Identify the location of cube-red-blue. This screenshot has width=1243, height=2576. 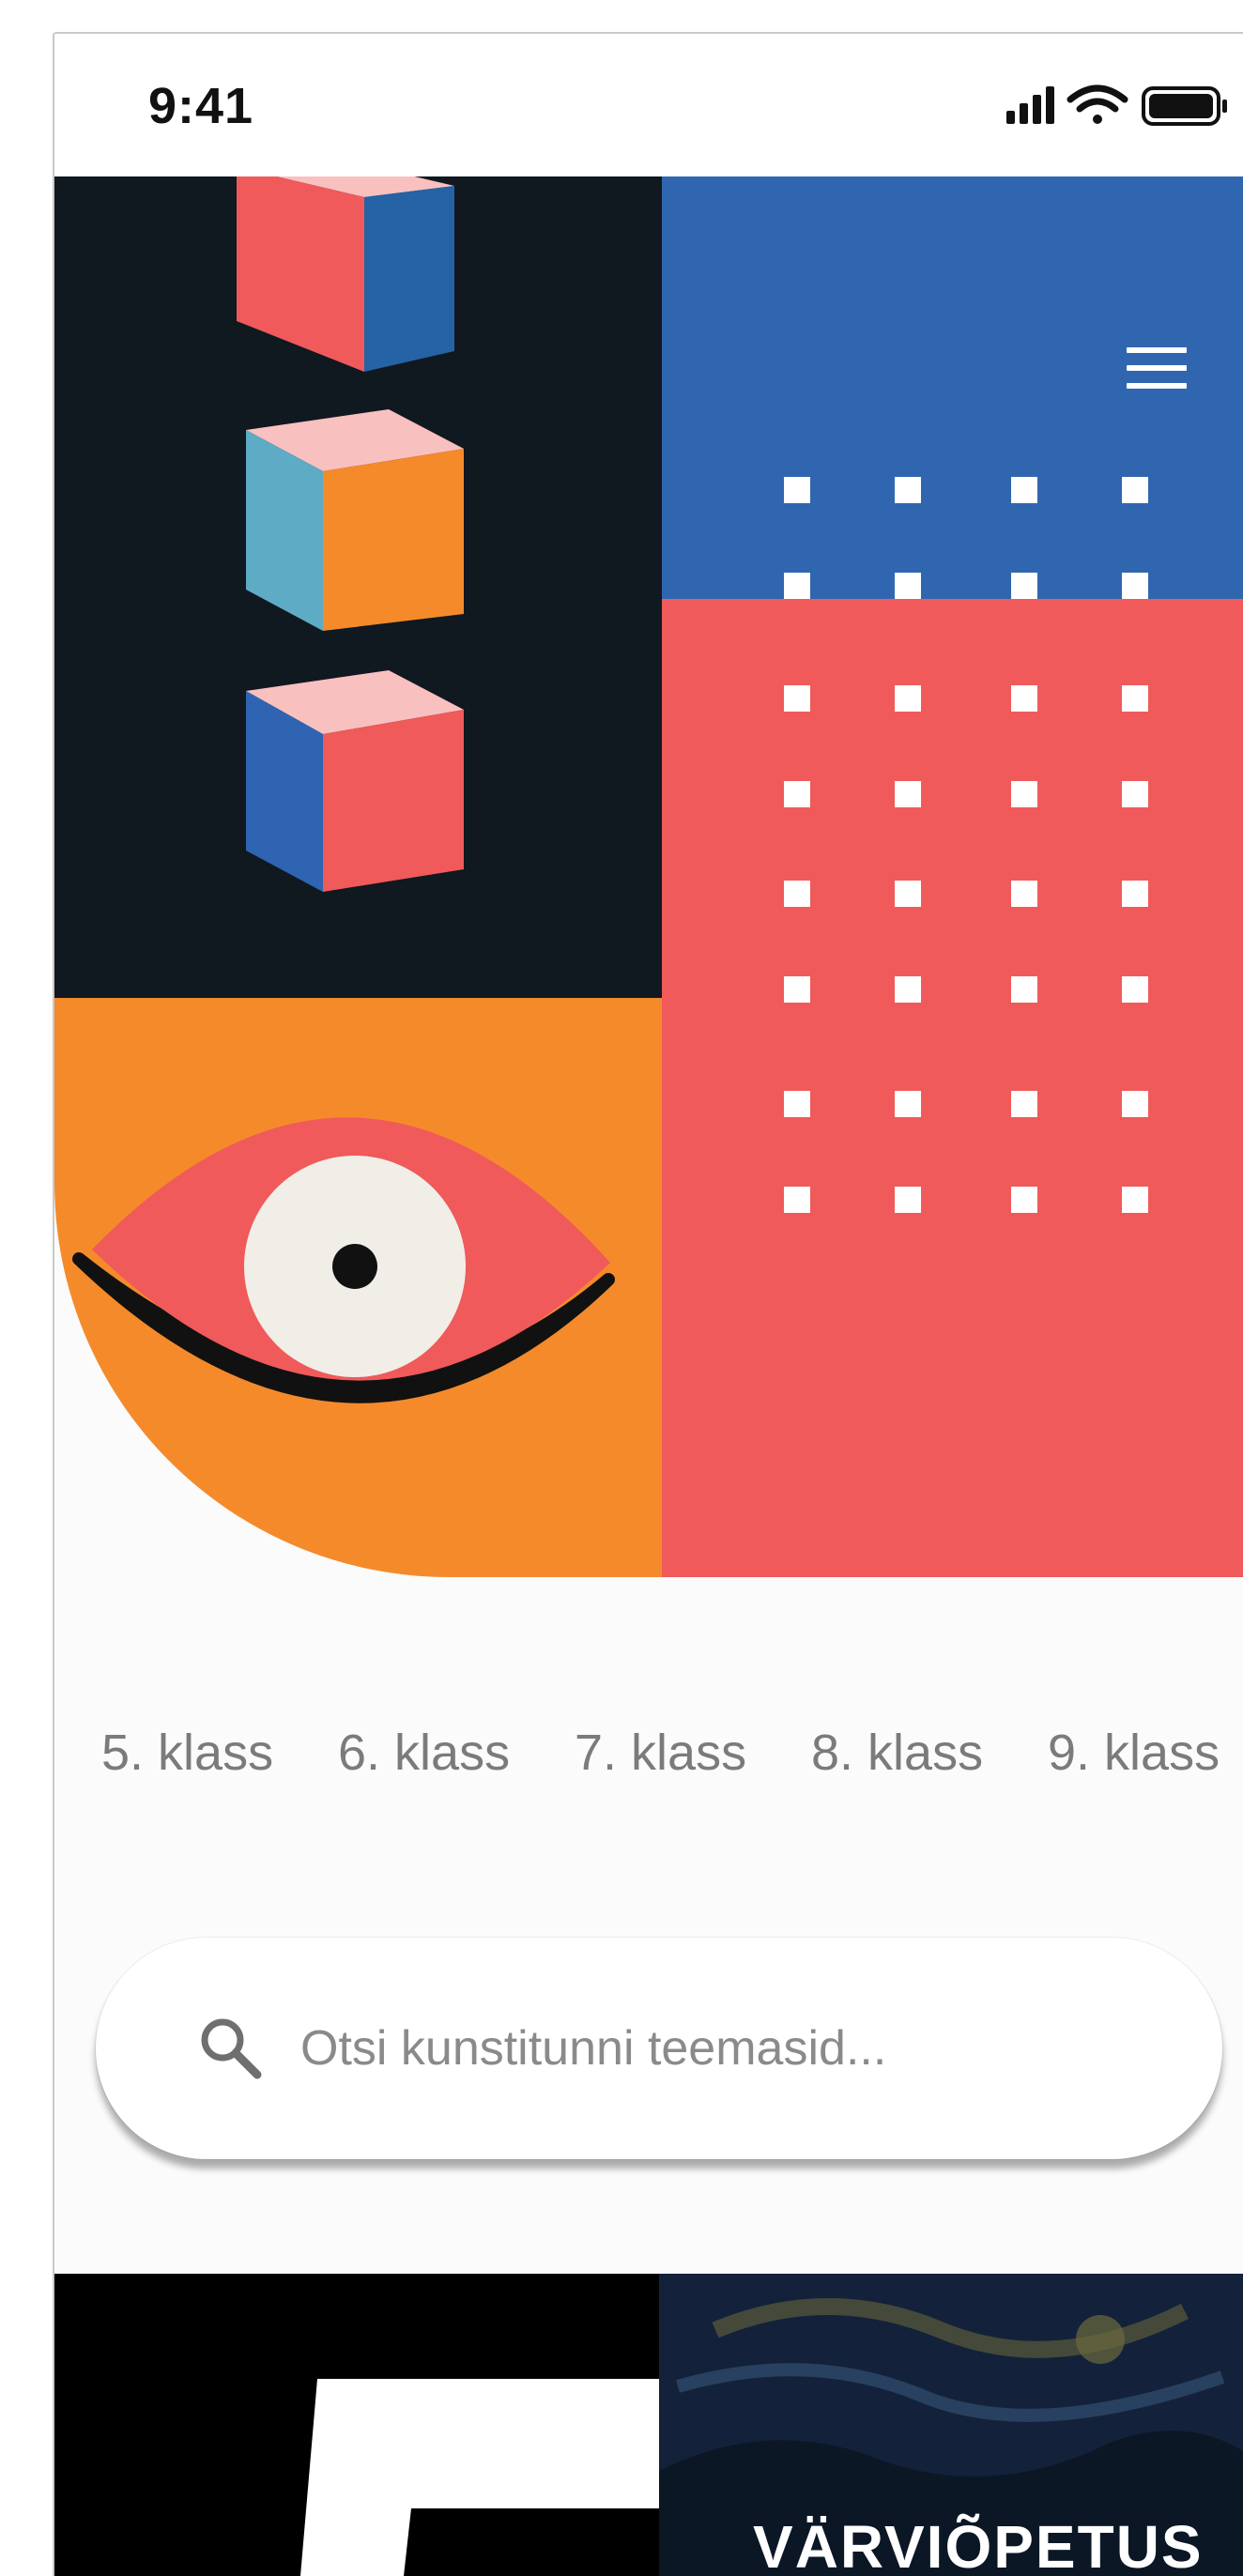
(345, 264).